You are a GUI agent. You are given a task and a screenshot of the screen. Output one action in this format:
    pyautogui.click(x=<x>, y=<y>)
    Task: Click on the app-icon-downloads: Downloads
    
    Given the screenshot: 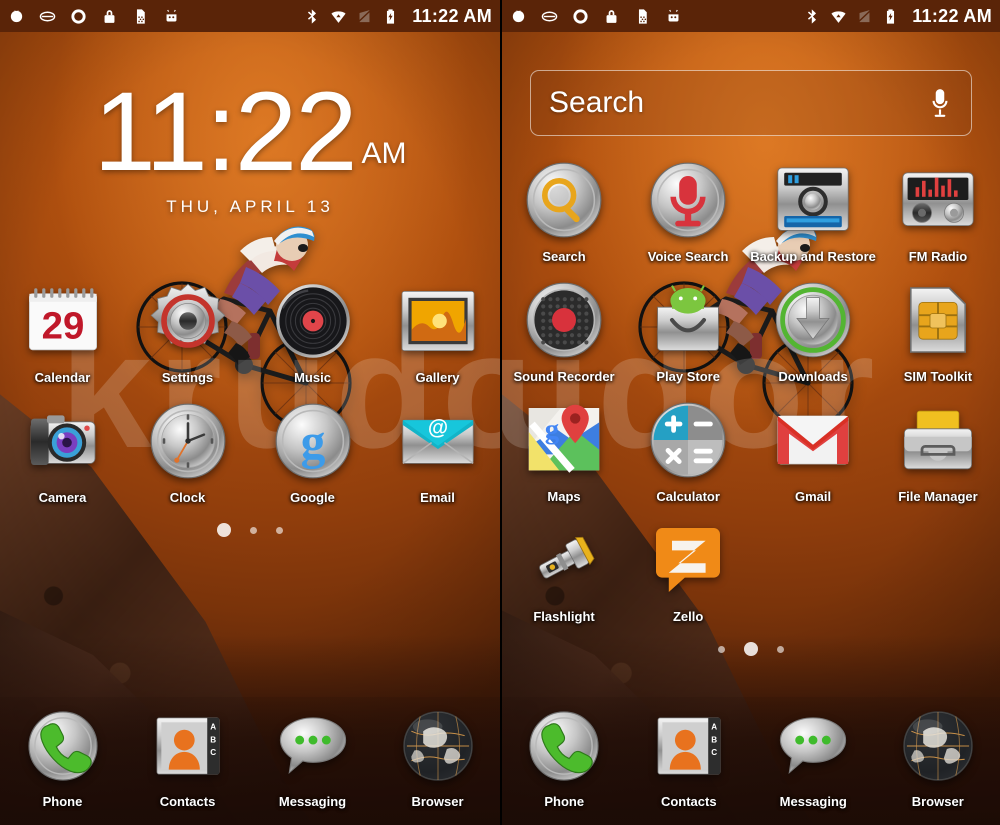 What is the action you would take?
    pyautogui.click(x=813, y=336)
    